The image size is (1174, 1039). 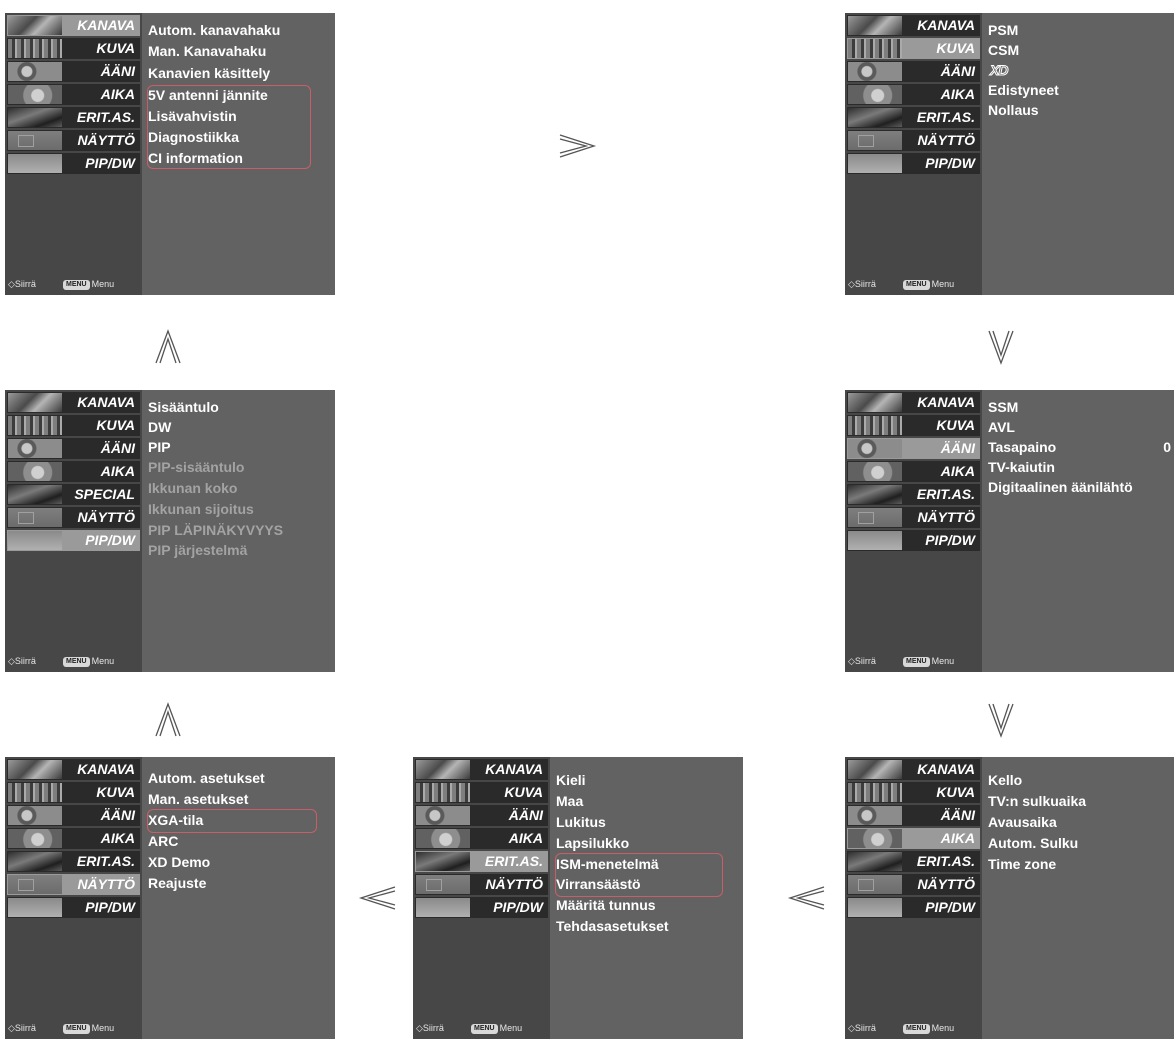 I want to click on menu-item: Lapsilukko, so click(x=592, y=843).